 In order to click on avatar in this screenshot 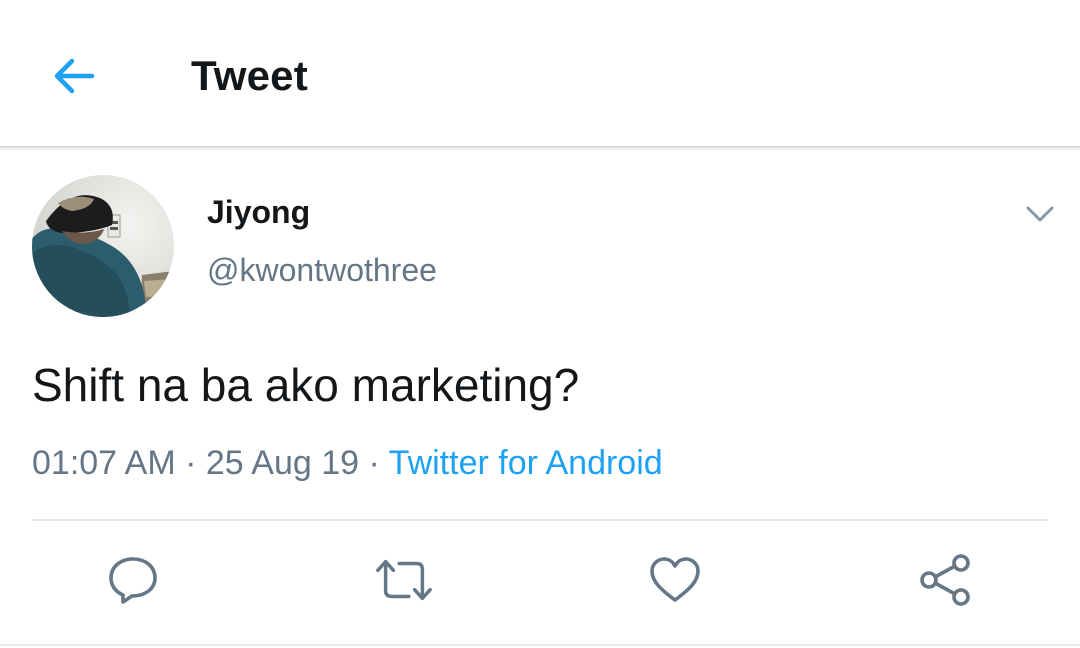, I will do `click(103, 246)`.